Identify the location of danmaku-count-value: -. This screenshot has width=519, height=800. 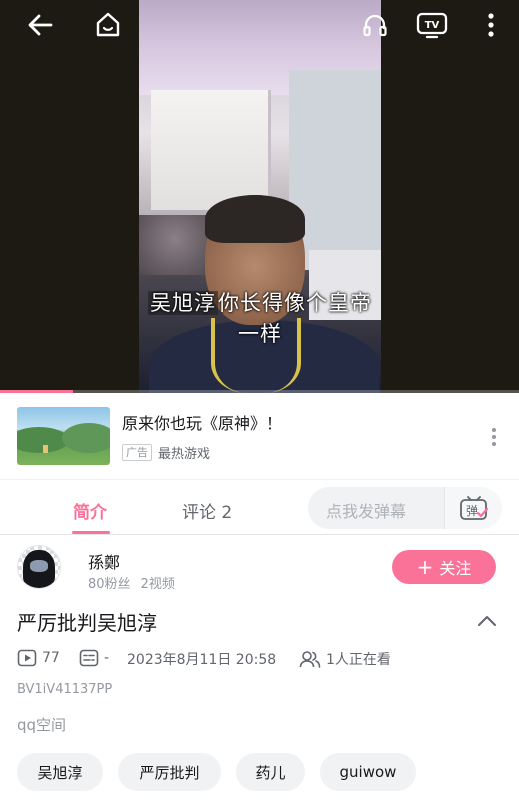
(107, 658).